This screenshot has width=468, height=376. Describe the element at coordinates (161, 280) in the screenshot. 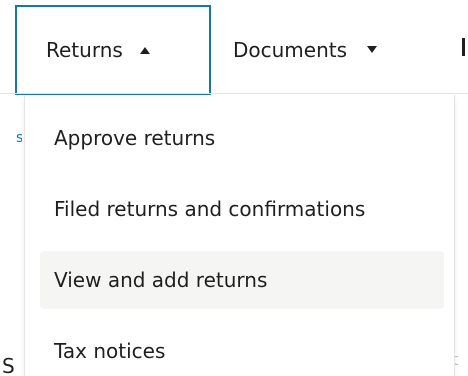

I see `menu-item-label: View and add returns` at that location.